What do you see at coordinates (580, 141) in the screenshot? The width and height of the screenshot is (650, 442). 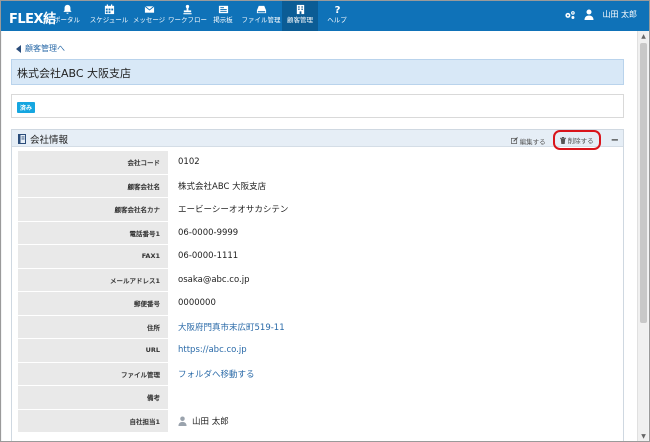 I see `delete-button-label: 削除する` at bounding box center [580, 141].